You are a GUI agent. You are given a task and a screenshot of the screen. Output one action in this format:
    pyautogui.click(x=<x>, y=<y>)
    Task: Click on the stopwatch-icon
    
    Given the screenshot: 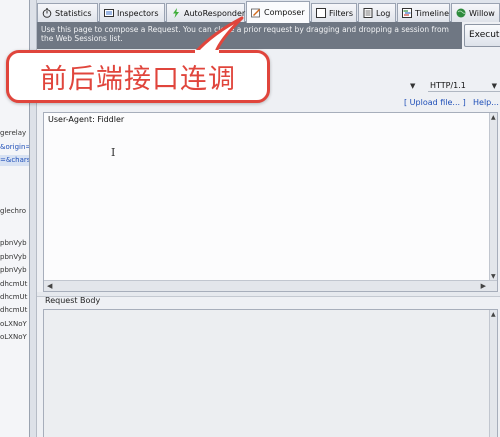 What is the action you would take?
    pyautogui.click(x=47, y=13)
    